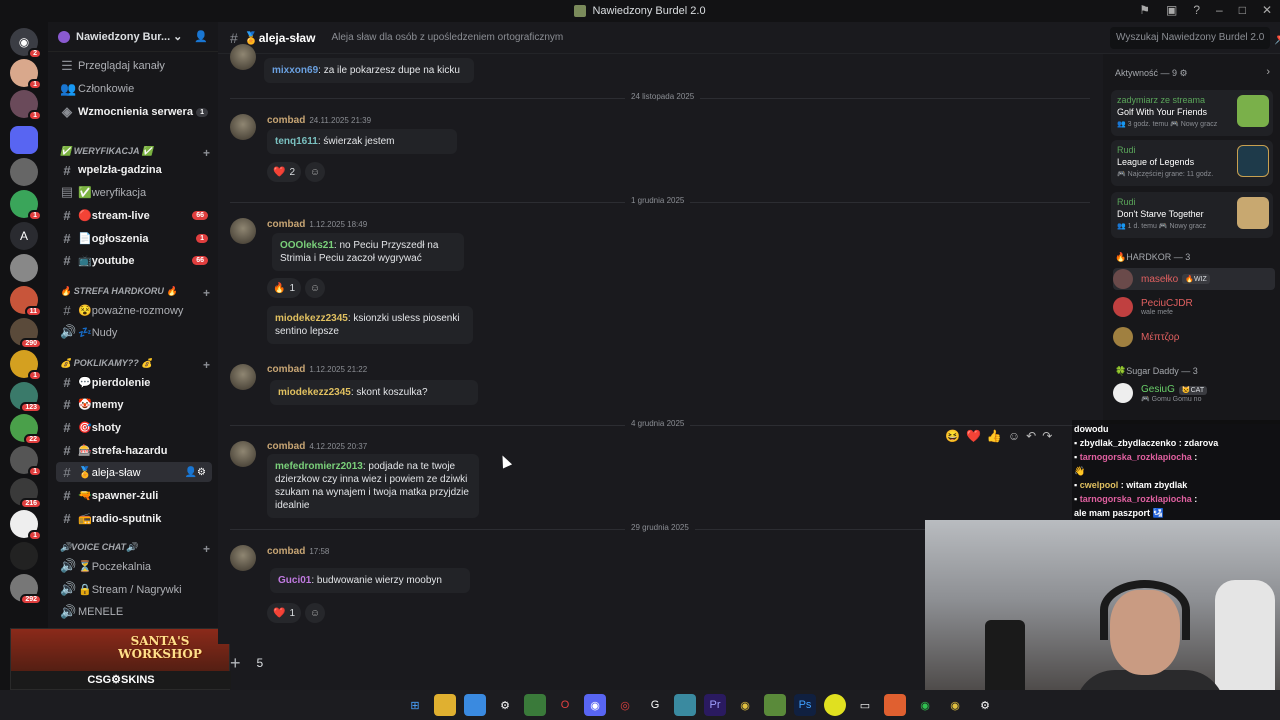 The height and width of the screenshot is (720, 1280). What do you see at coordinates (134, 215) in the screenshot?
I see `channel-stream-live: # 🔴stream-live 66` at bounding box center [134, 215].